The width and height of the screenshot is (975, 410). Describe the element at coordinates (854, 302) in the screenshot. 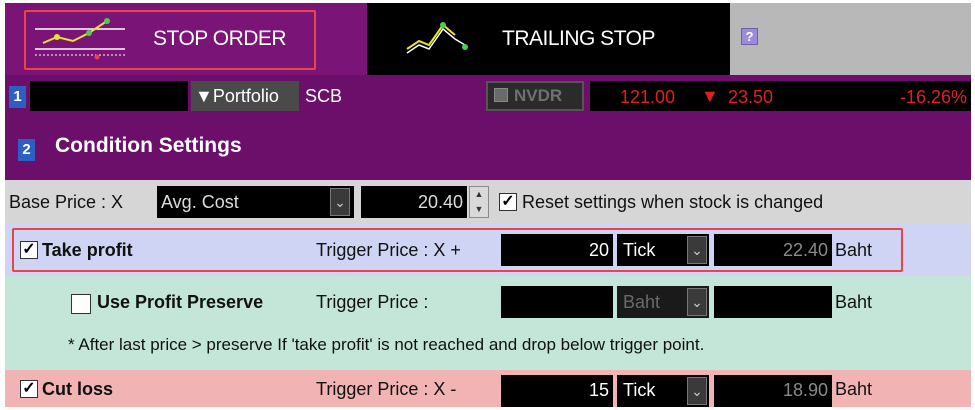

I see `profit-preserve-currency: Baht` at that location.